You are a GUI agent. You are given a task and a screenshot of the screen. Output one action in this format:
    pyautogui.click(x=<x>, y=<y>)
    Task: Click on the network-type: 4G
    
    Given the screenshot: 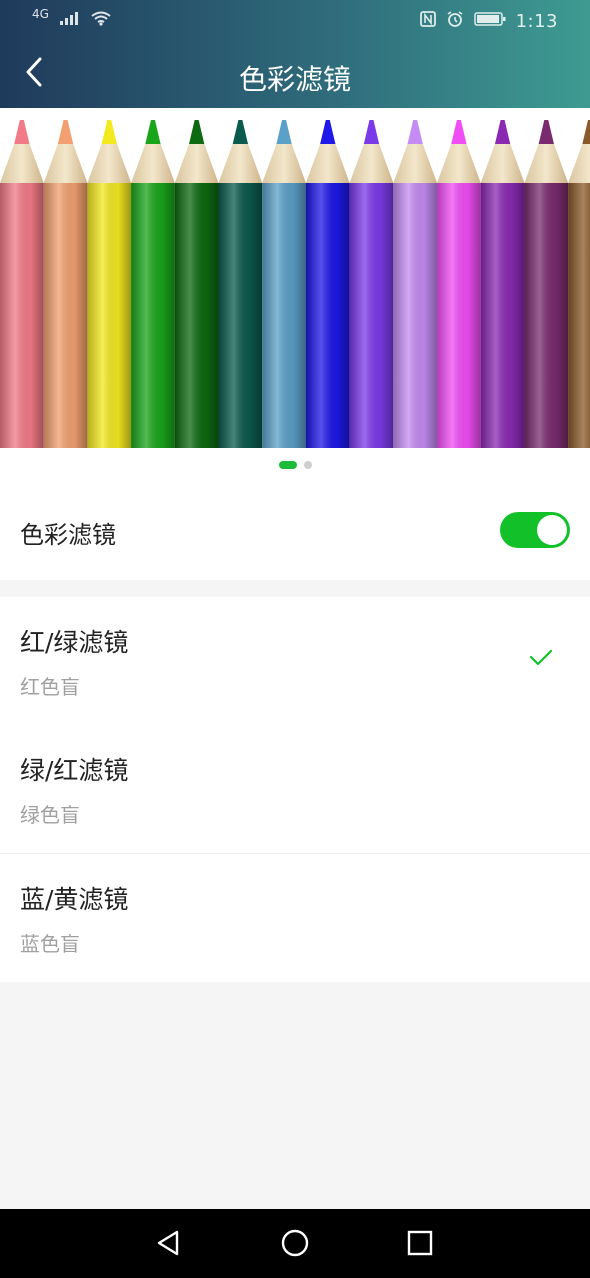 What is the action you would take?
    pyautogui.click(x=40, y=14)
    